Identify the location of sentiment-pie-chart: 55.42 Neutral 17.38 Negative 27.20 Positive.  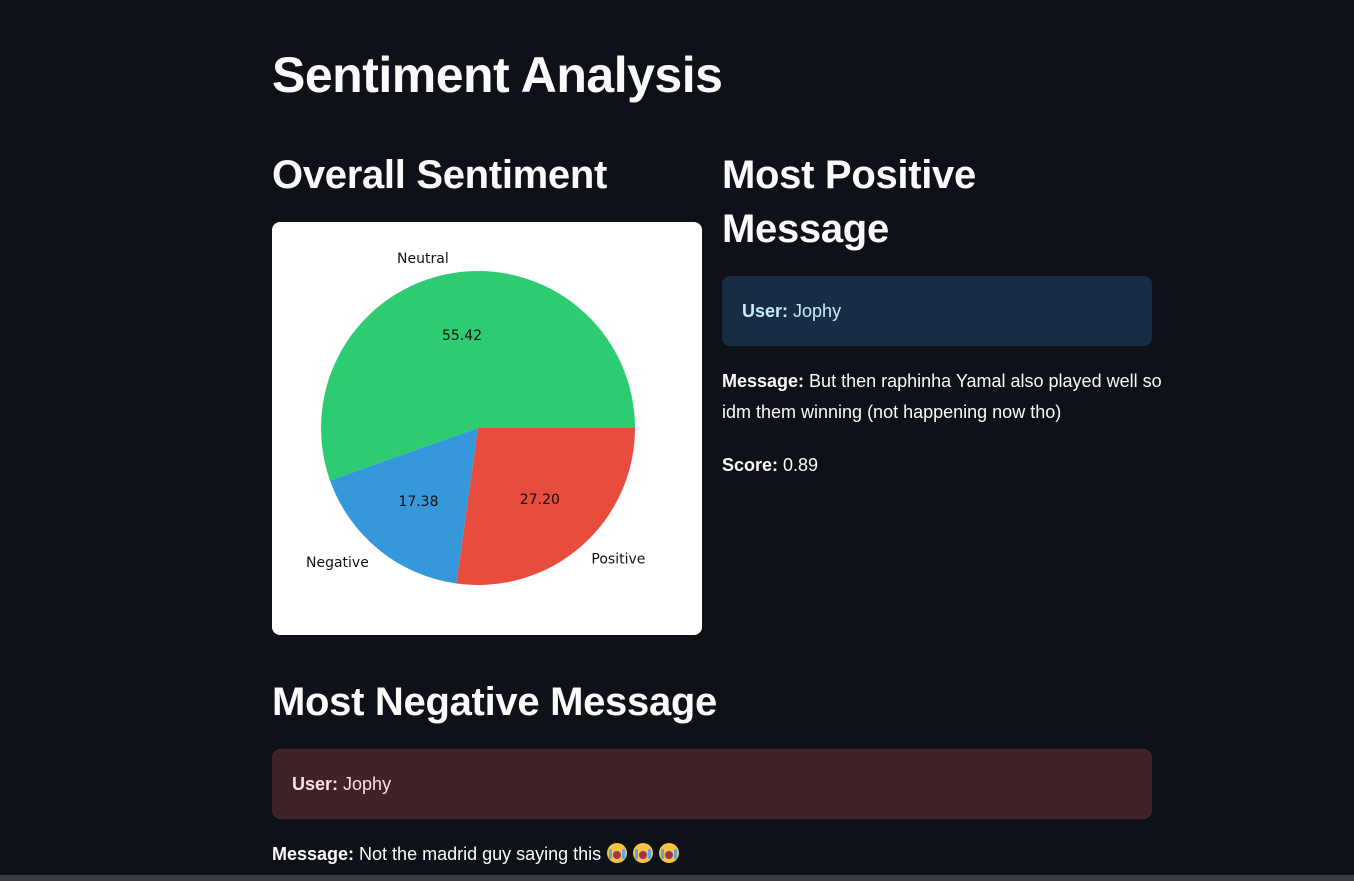
(487, 428).